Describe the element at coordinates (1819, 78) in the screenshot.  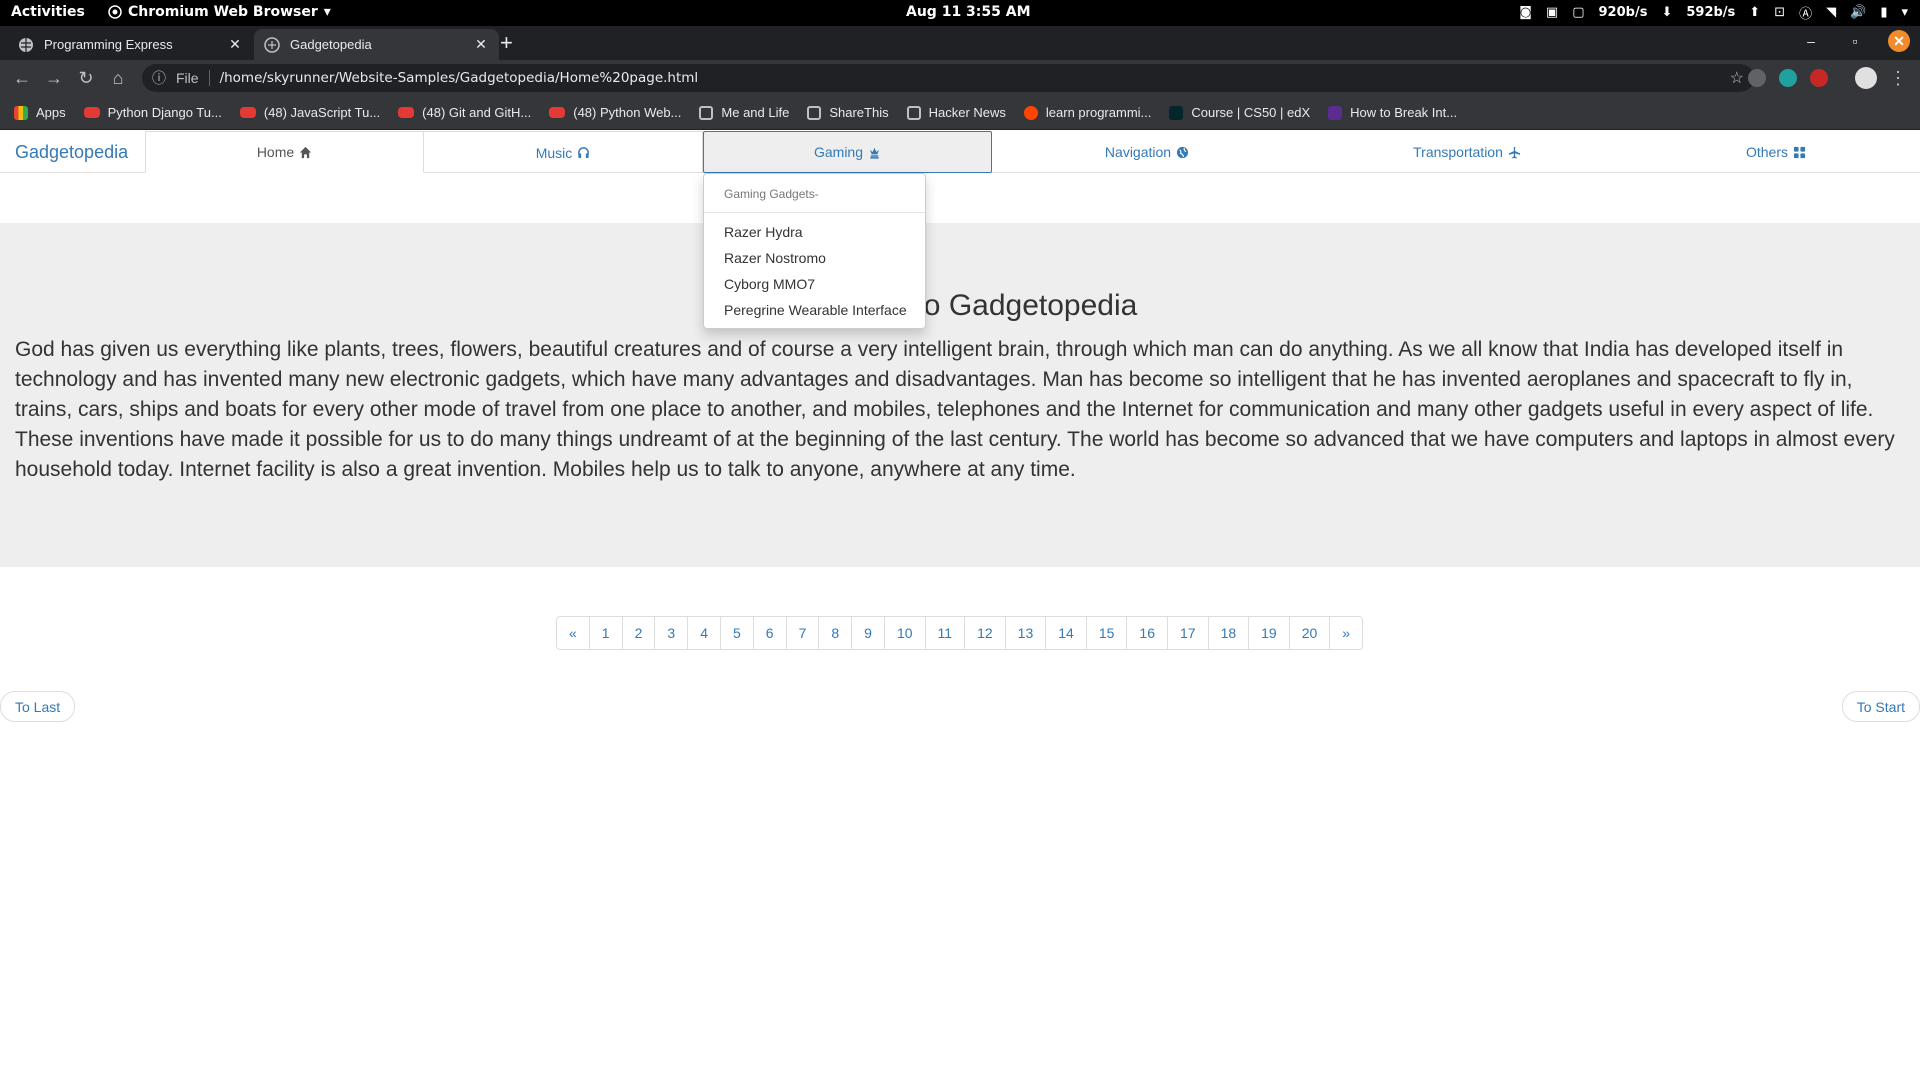
I see `extension-ublock-icon` at that location.